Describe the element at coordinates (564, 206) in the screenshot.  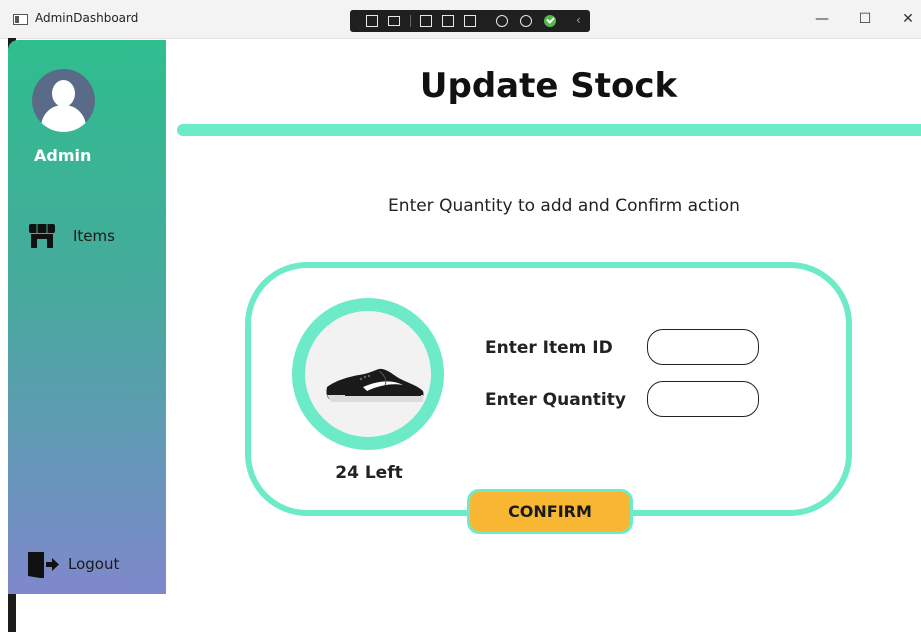
I see `instruction-text: Enter Quantity to add and Confirm action` at that location.